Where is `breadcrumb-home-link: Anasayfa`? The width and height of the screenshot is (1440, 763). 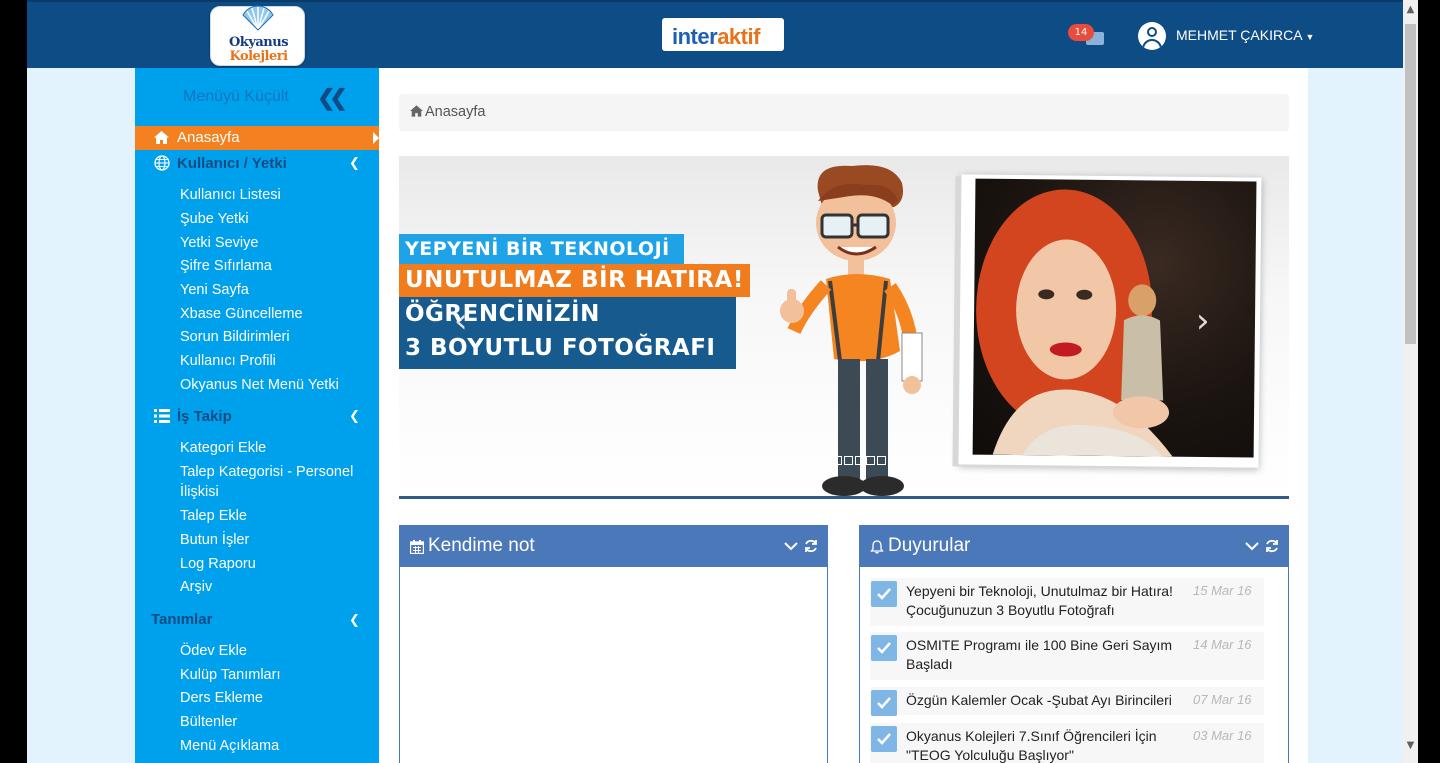
breadcrumb-home-link: Anasayfa is located at coordinates (455, 112).